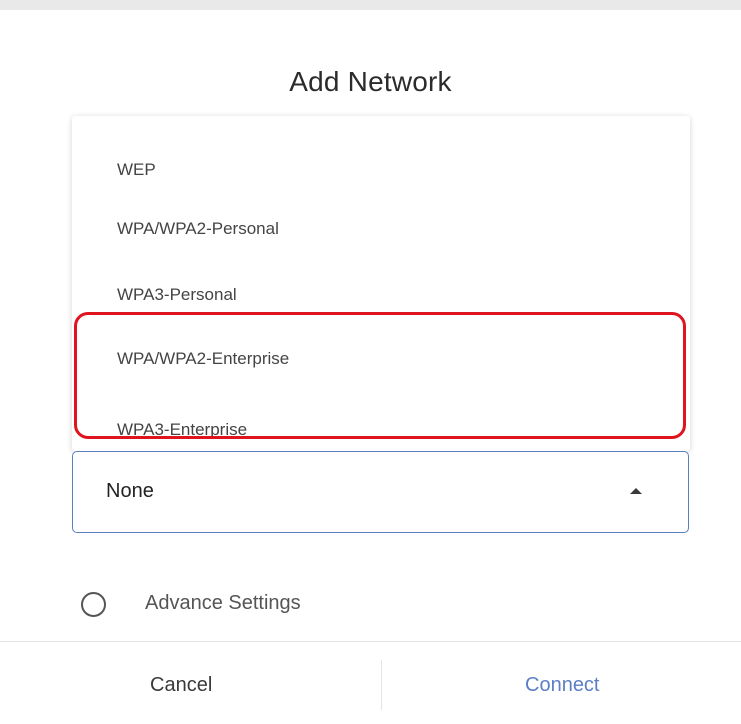  I want to click on menu-item-wep: WEP, so click(136, 170).